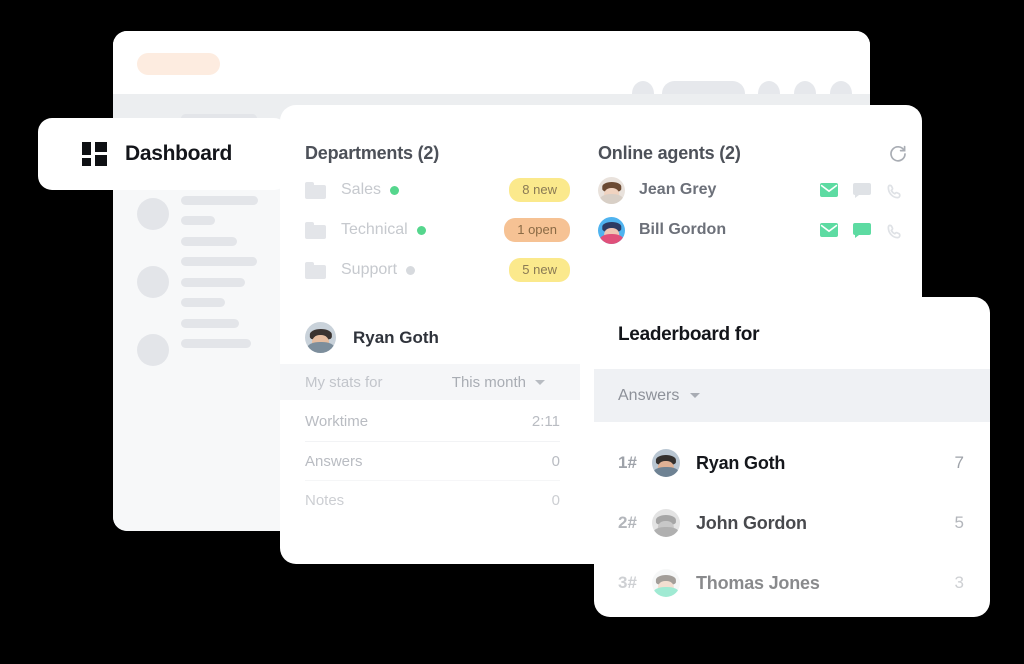 The height and width of the screenshot is (664, 1024). Describe the element at coordinates (683, 229) in the screenshot. I see `agent-name: Bill Gordon` at that location.